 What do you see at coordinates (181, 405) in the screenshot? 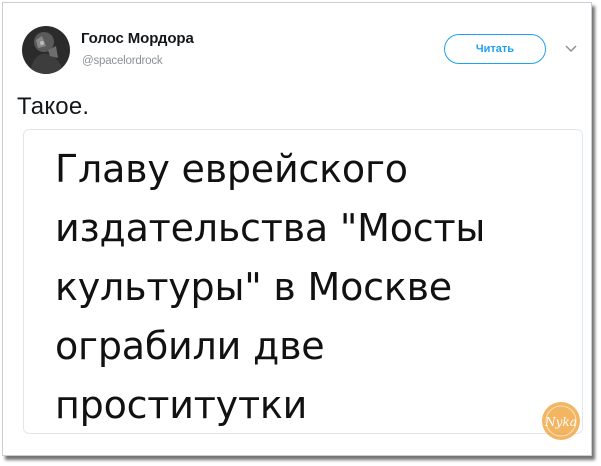
I see `image-text-line: проститутки` at bounding box center [181, 405].